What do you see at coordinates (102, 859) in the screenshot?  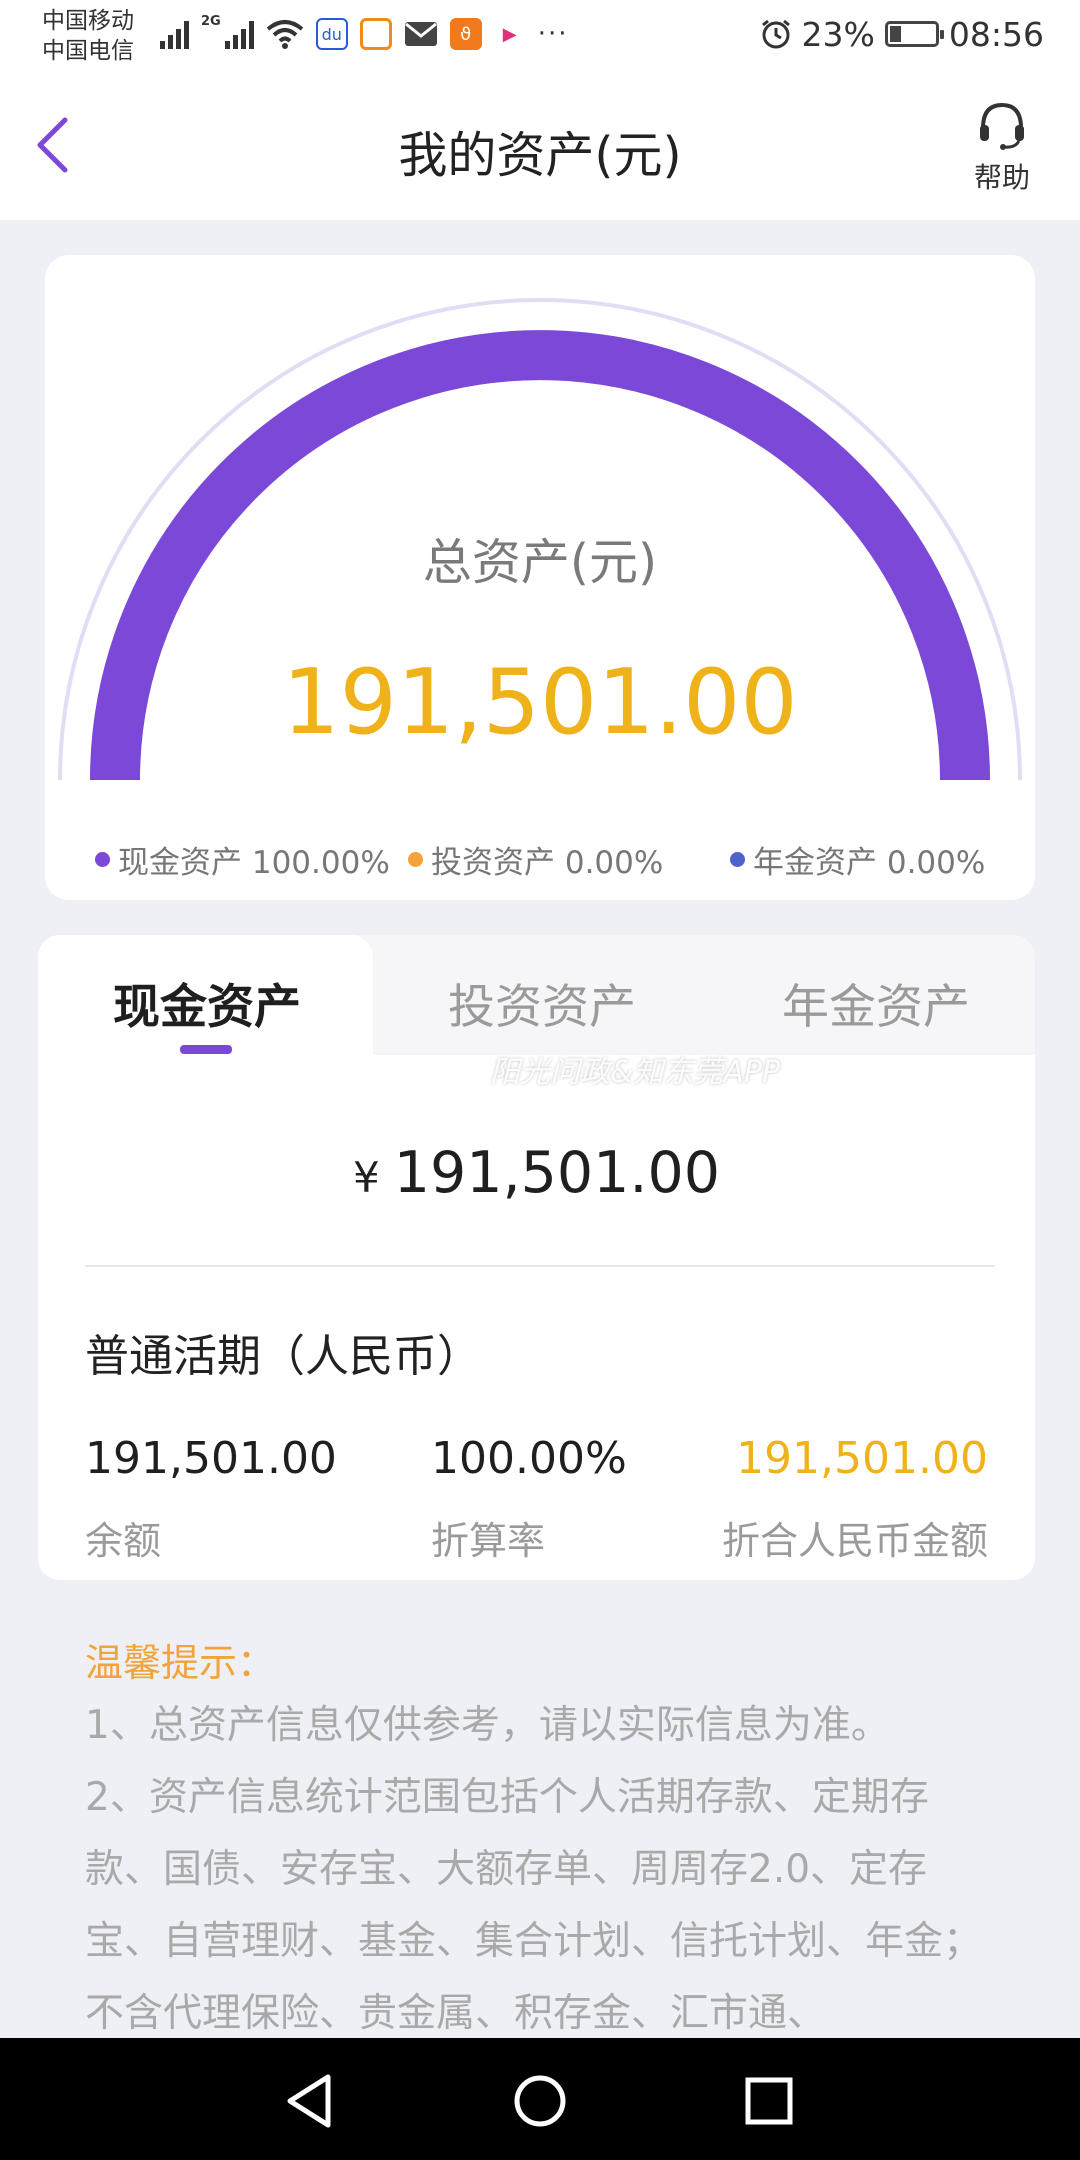 I see `legend-dot-cash` at bounding box center [102, 859].